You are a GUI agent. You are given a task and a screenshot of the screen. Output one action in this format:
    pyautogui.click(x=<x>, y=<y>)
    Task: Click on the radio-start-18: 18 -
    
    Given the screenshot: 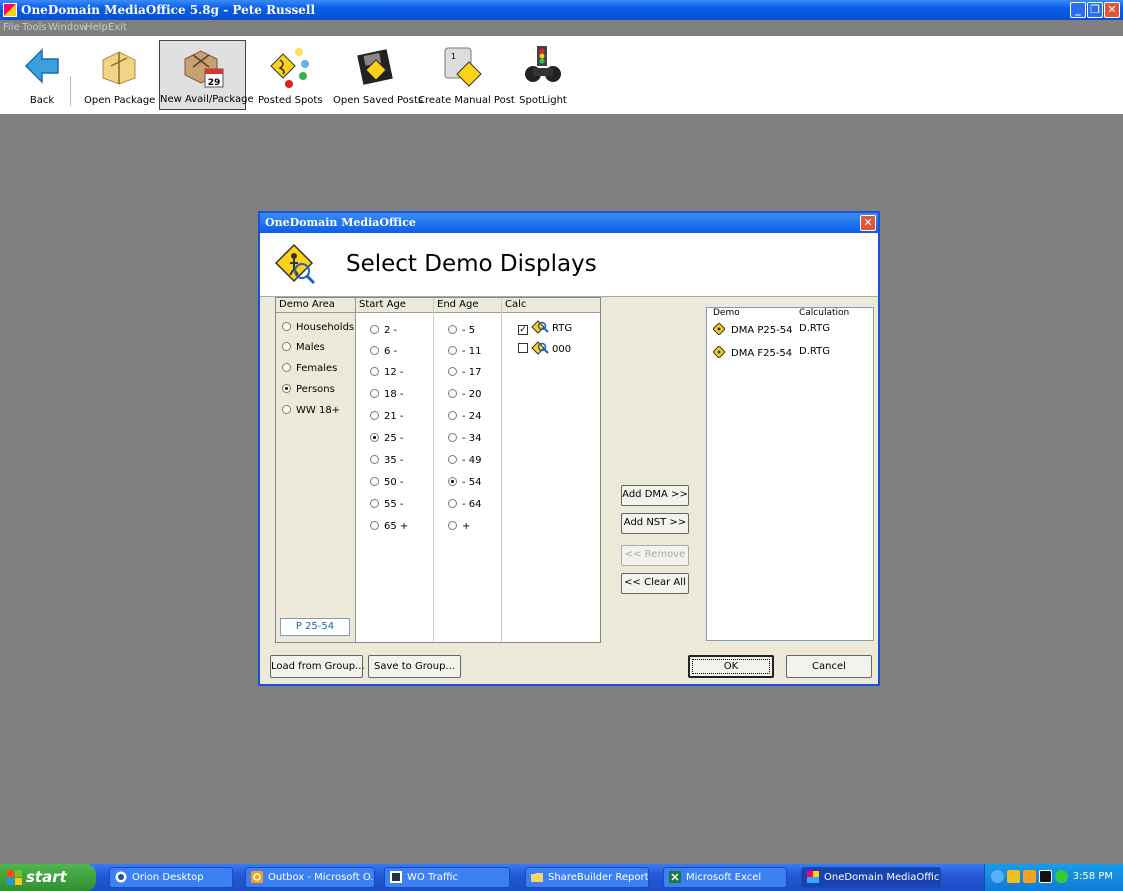 What is the action you would take?
    pyautogui.click(x=387, y=394)
    